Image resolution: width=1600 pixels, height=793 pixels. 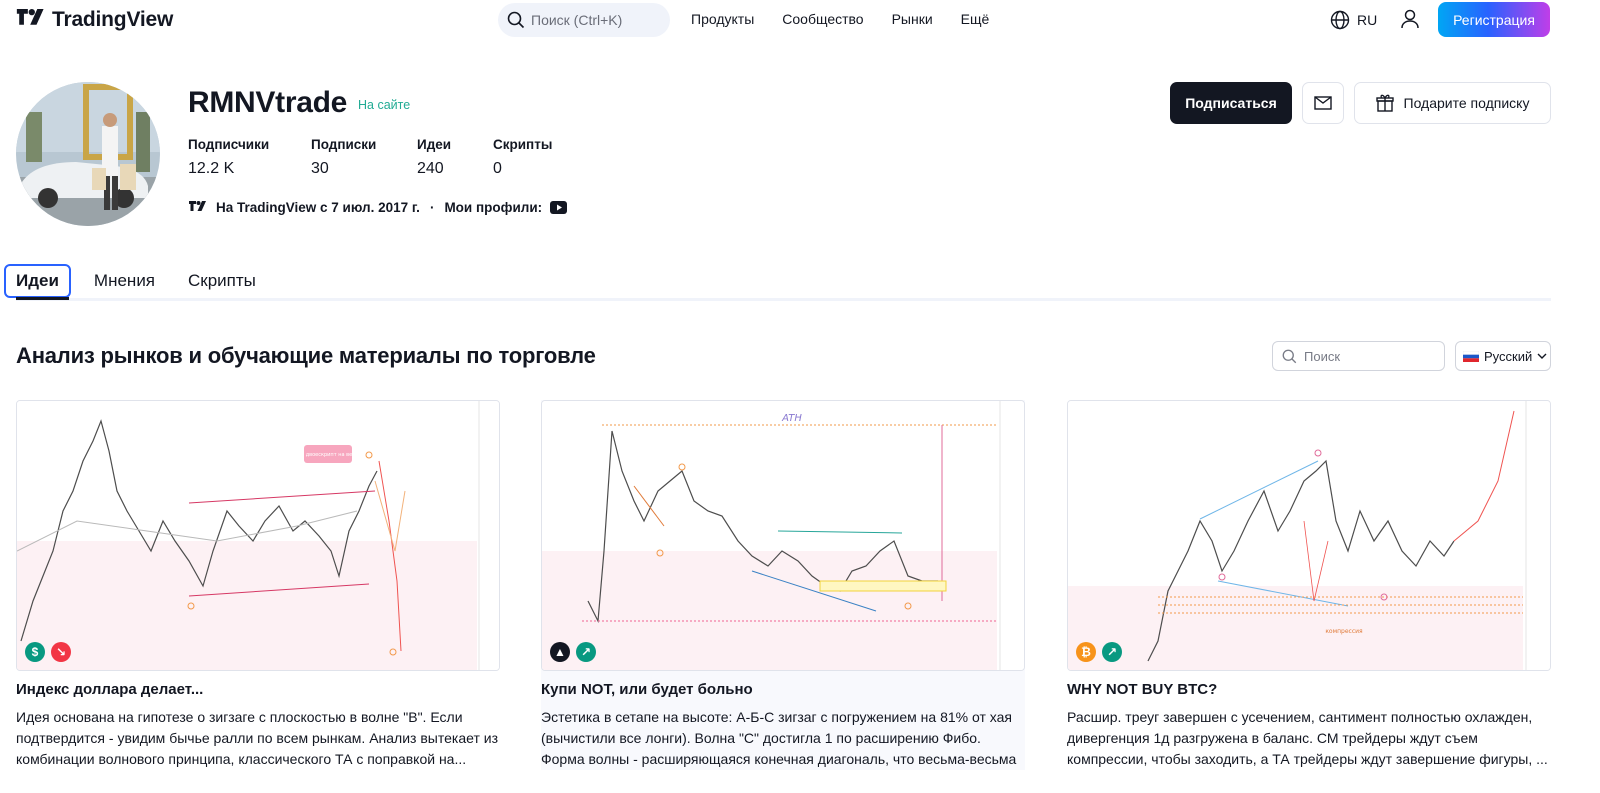 What do you see at coordinates (320, 168) in the screenshot?
I see `stat-value: 30` at bounding box center [320, 168].